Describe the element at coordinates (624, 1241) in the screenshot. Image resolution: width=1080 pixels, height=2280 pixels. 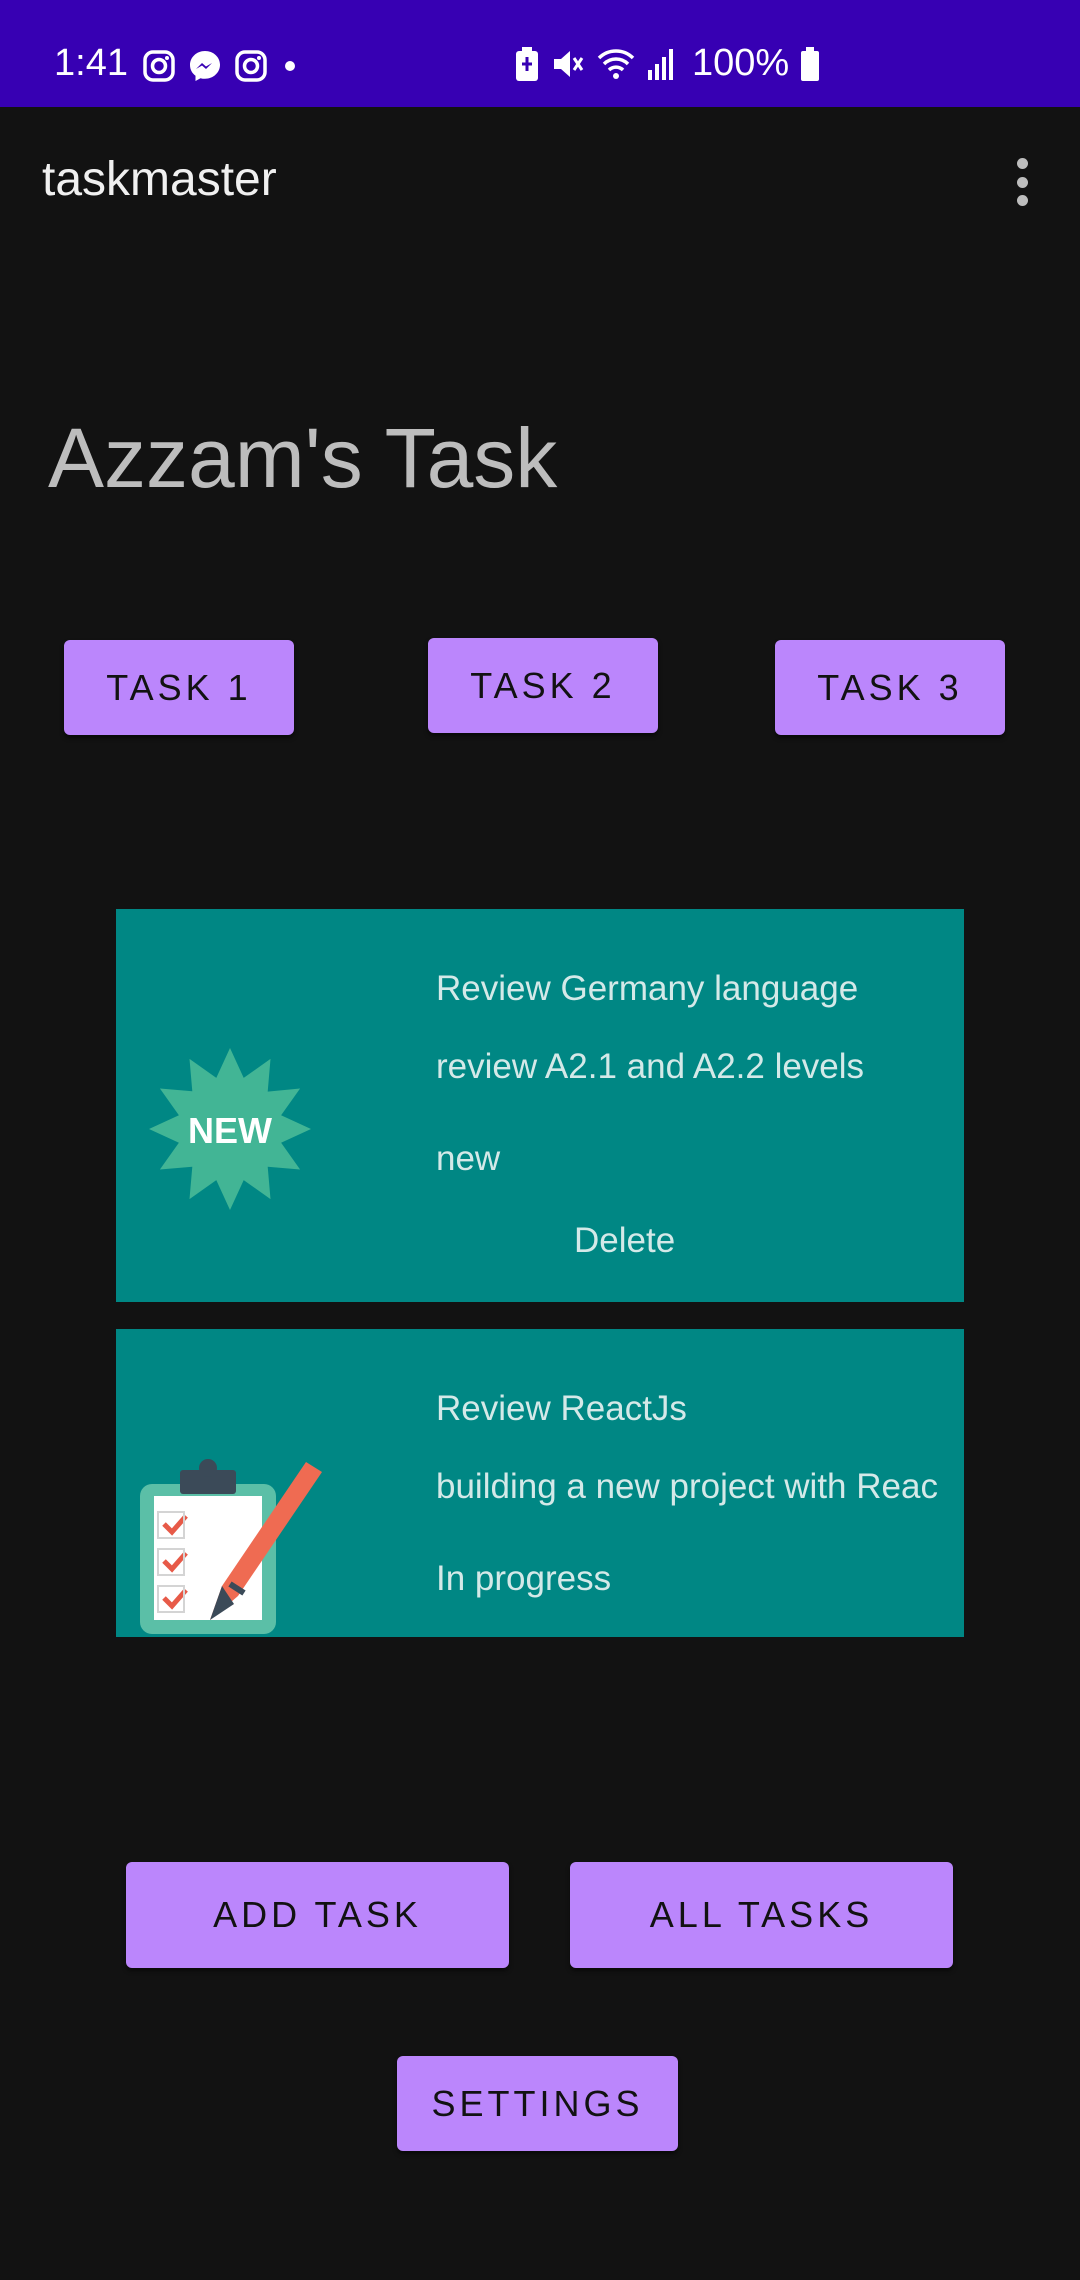
I see `delete-button: Delete` at that location.